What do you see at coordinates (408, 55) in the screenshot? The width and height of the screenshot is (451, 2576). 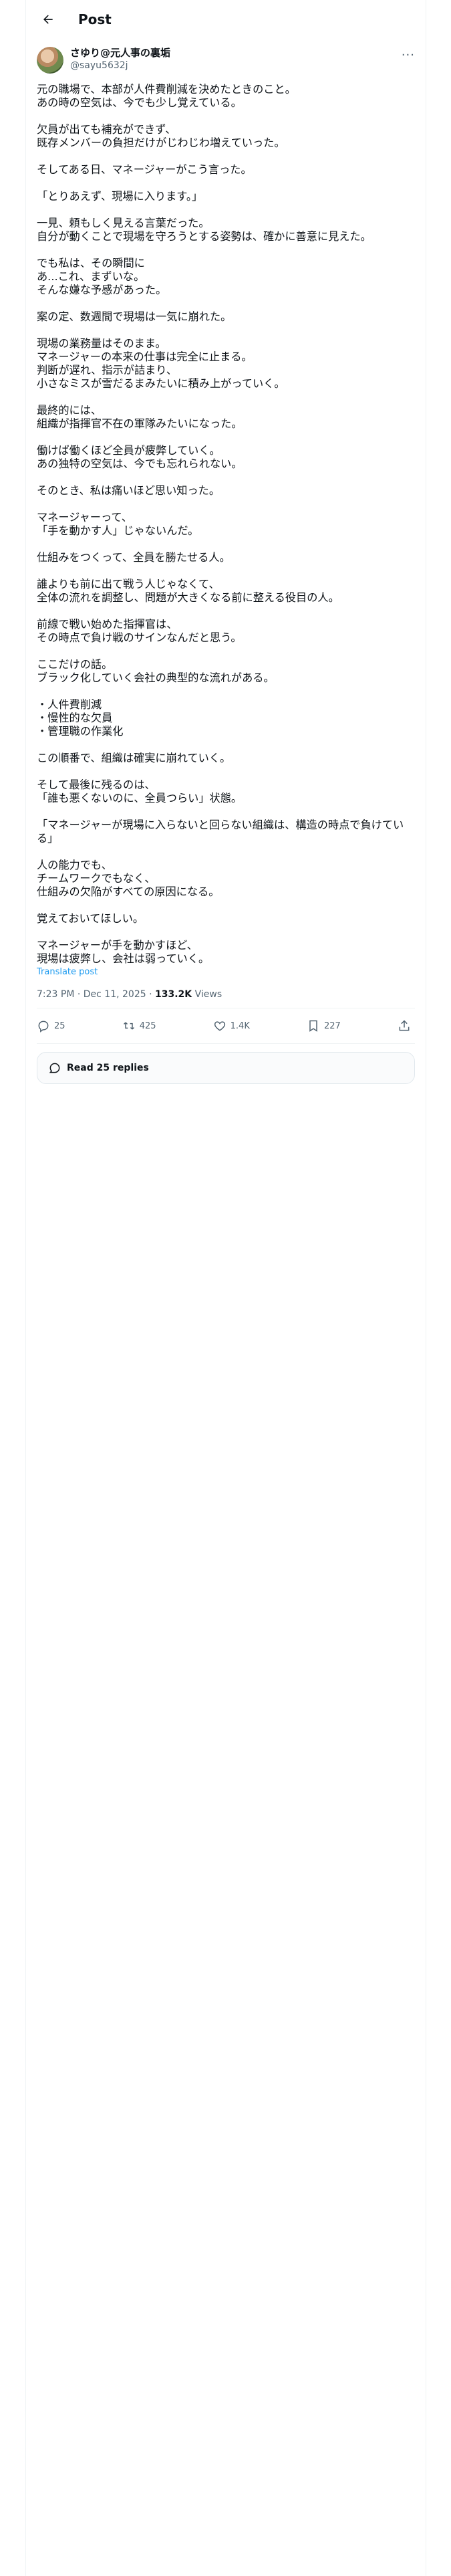 I see `more-icon: ···` at bounding box center [408, 55].